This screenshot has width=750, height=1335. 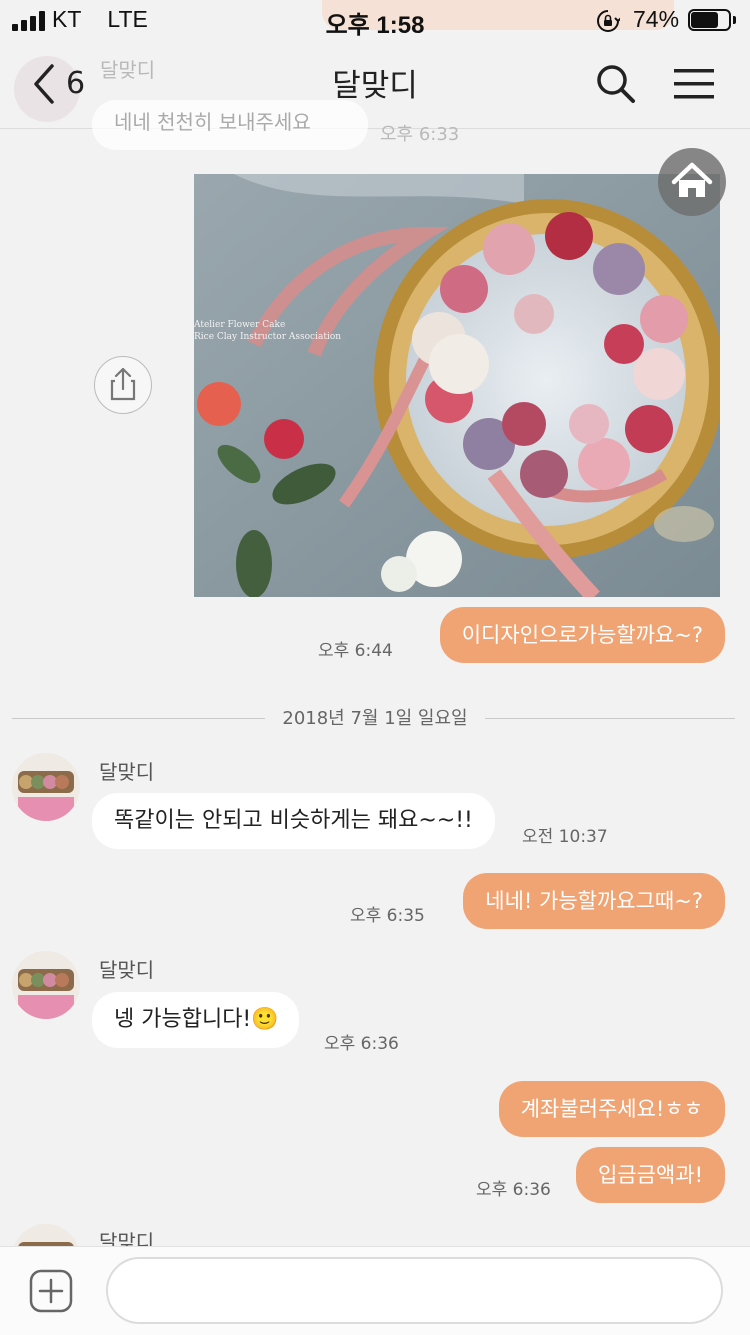 I want to click on outgoing-message-bubble: 입금금액과!, so click(x=650, y=1175).